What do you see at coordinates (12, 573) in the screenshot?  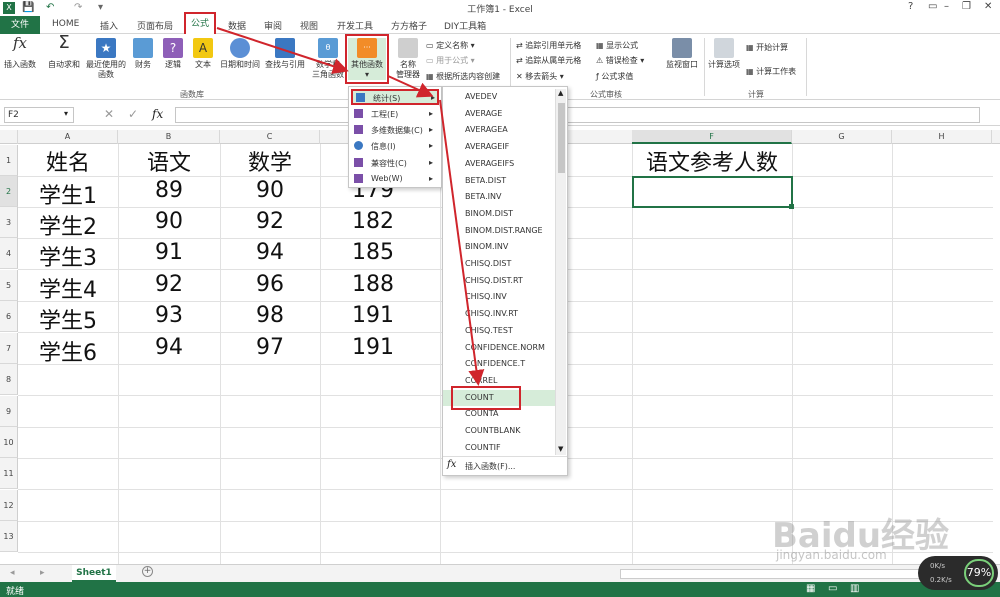 I see `sheet-prev-icon: ◂` at bounding box center [12, 573].